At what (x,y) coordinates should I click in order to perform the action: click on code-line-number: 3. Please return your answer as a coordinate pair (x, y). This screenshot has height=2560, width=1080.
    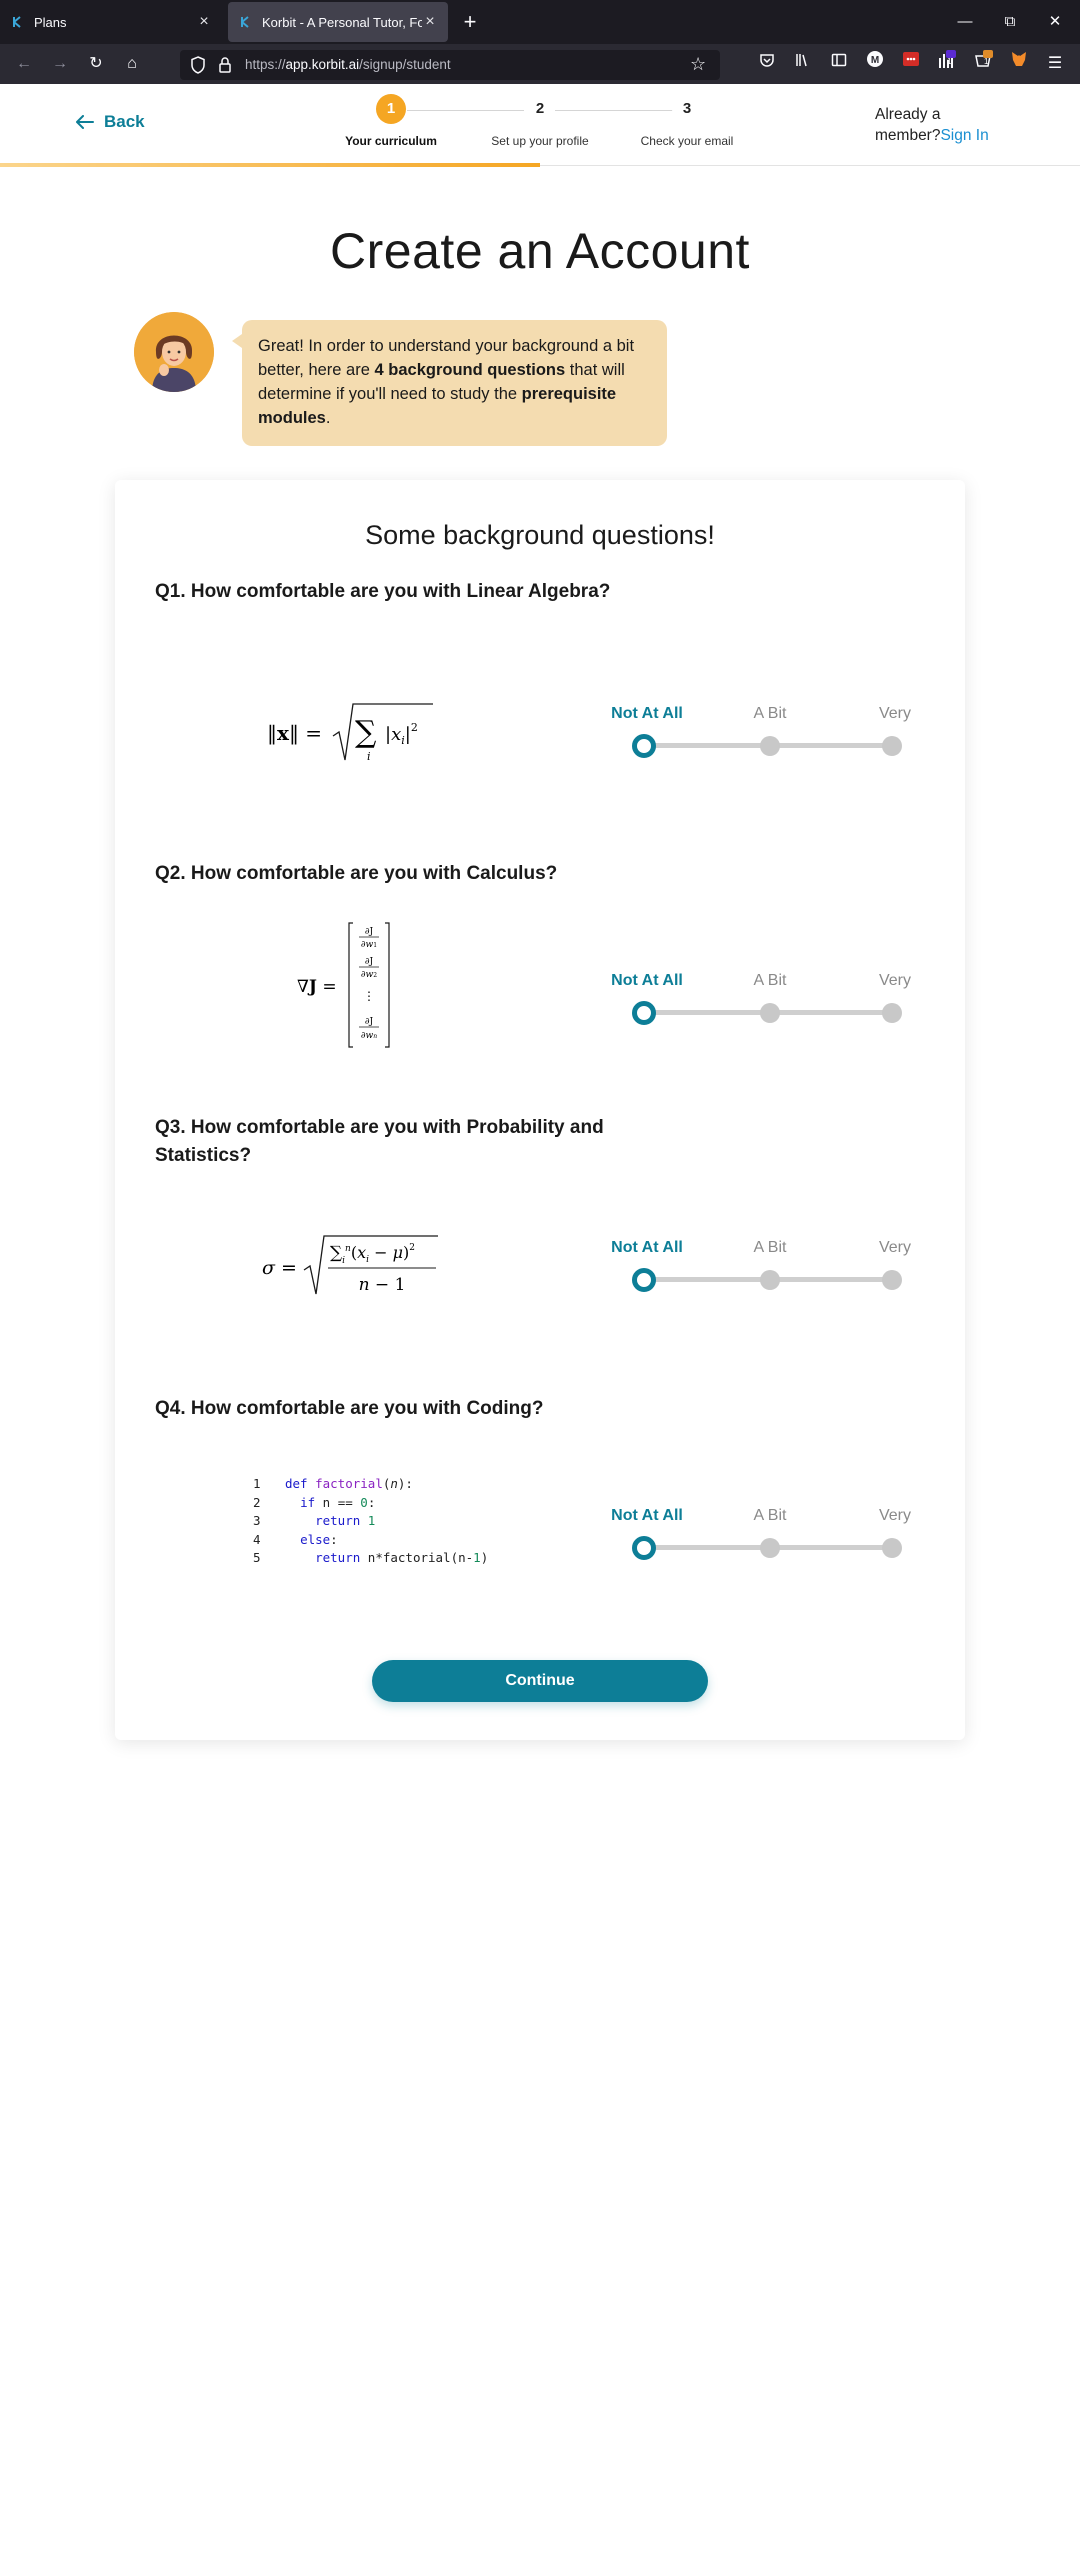
    Looking at the image, I should click on (257, 1520).